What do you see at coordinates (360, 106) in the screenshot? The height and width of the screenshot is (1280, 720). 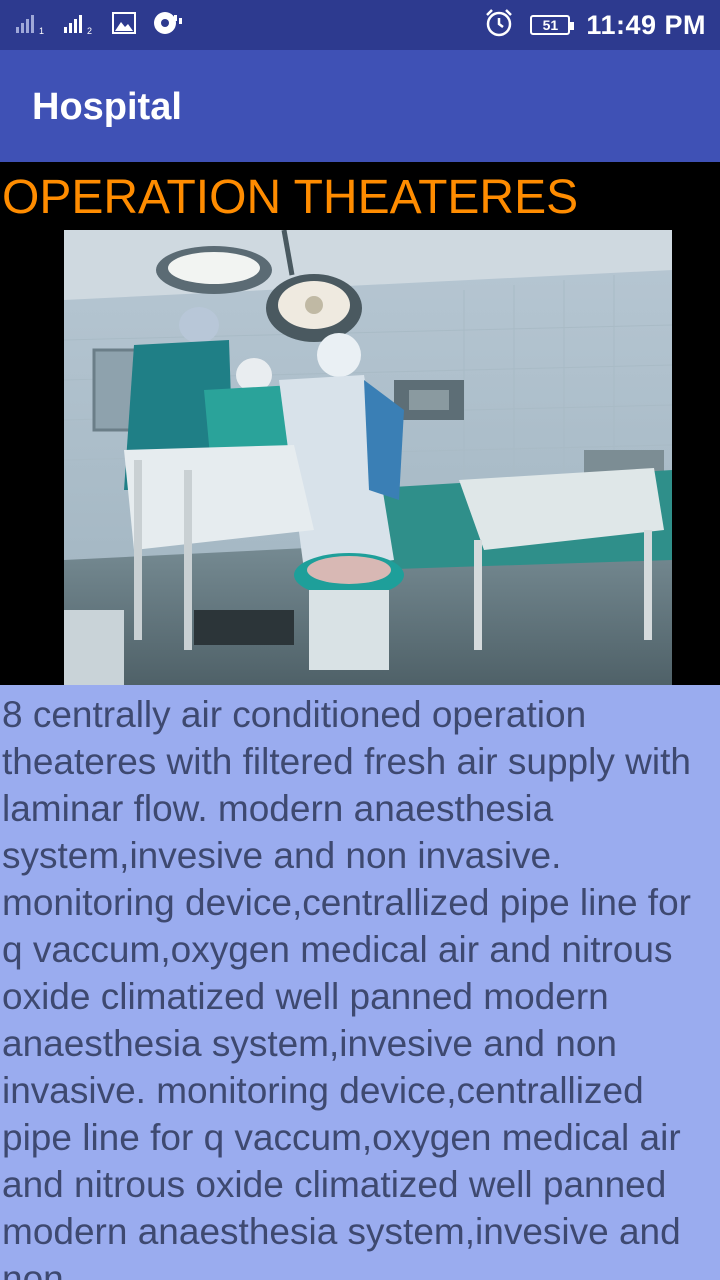 I see `app-bar: Hospital` at bounding box center [360, 106].